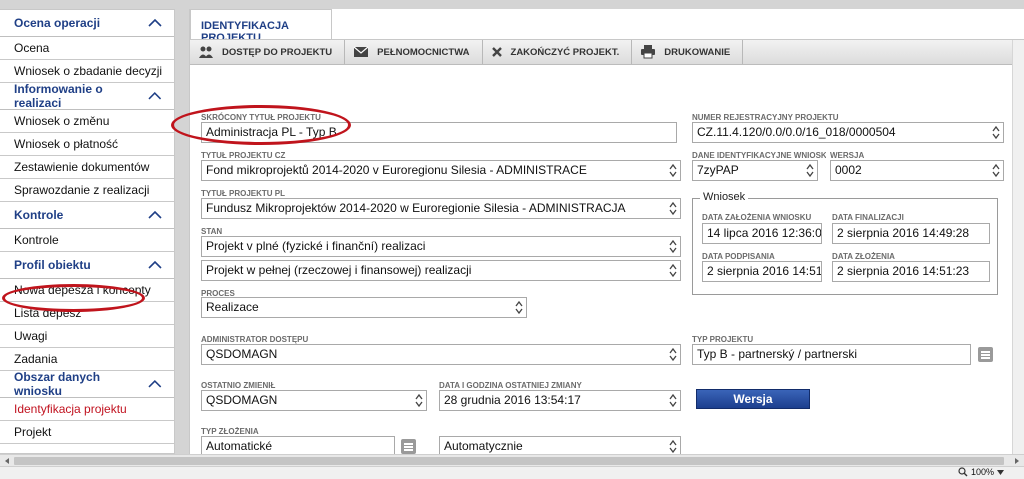 The image size is (1024, 479). Describe the element at coordinates (1017, 461) in the screenshot. I see `scroll-right-icon` at that location.